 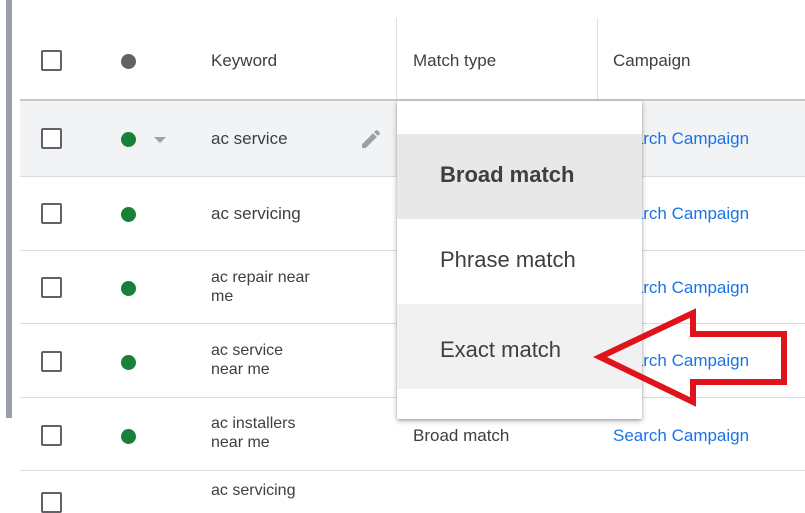 What do you see at coordinates (253, 423) in the screenshot?
I see `keyword-line: ac installers` at bounding box center [253, 423].